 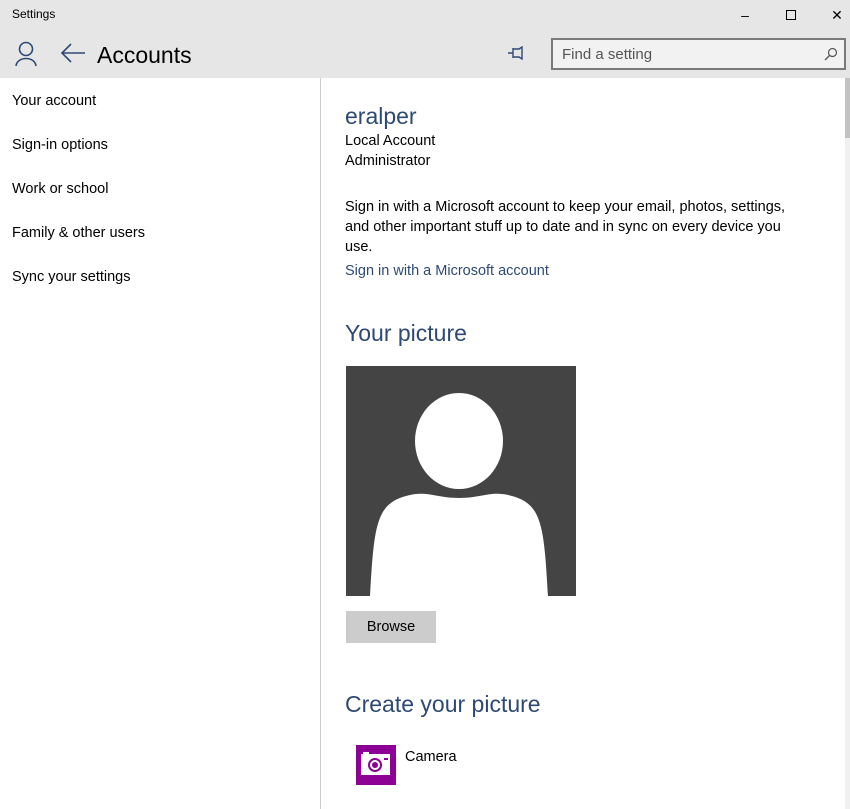 I want to click on search-icon, so click(x=831, y=54).